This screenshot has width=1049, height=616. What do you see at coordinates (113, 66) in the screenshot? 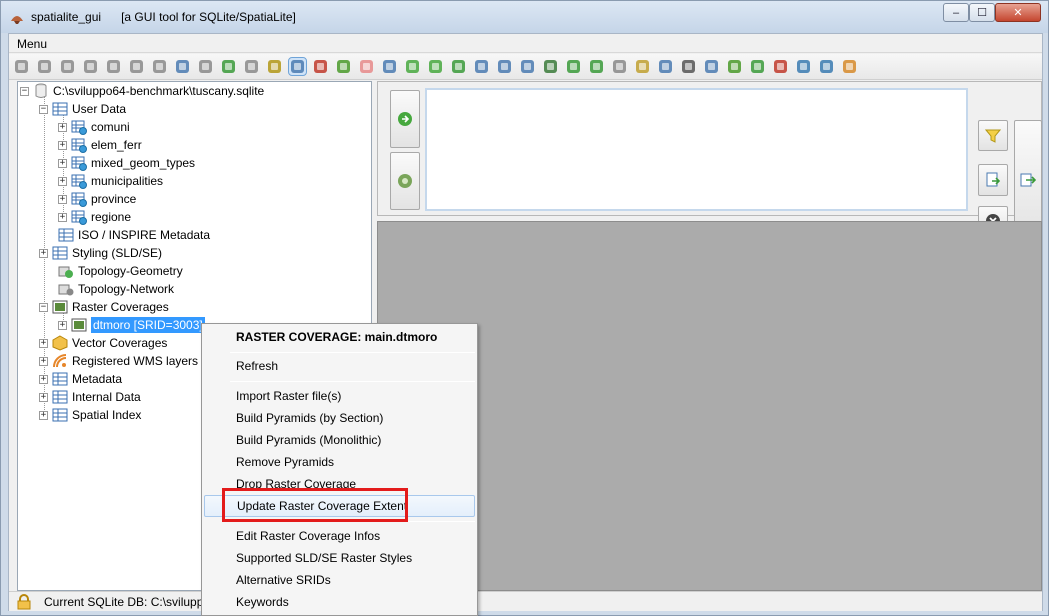
I see `memory-db-load-icon` at bounding box center [113, 66].